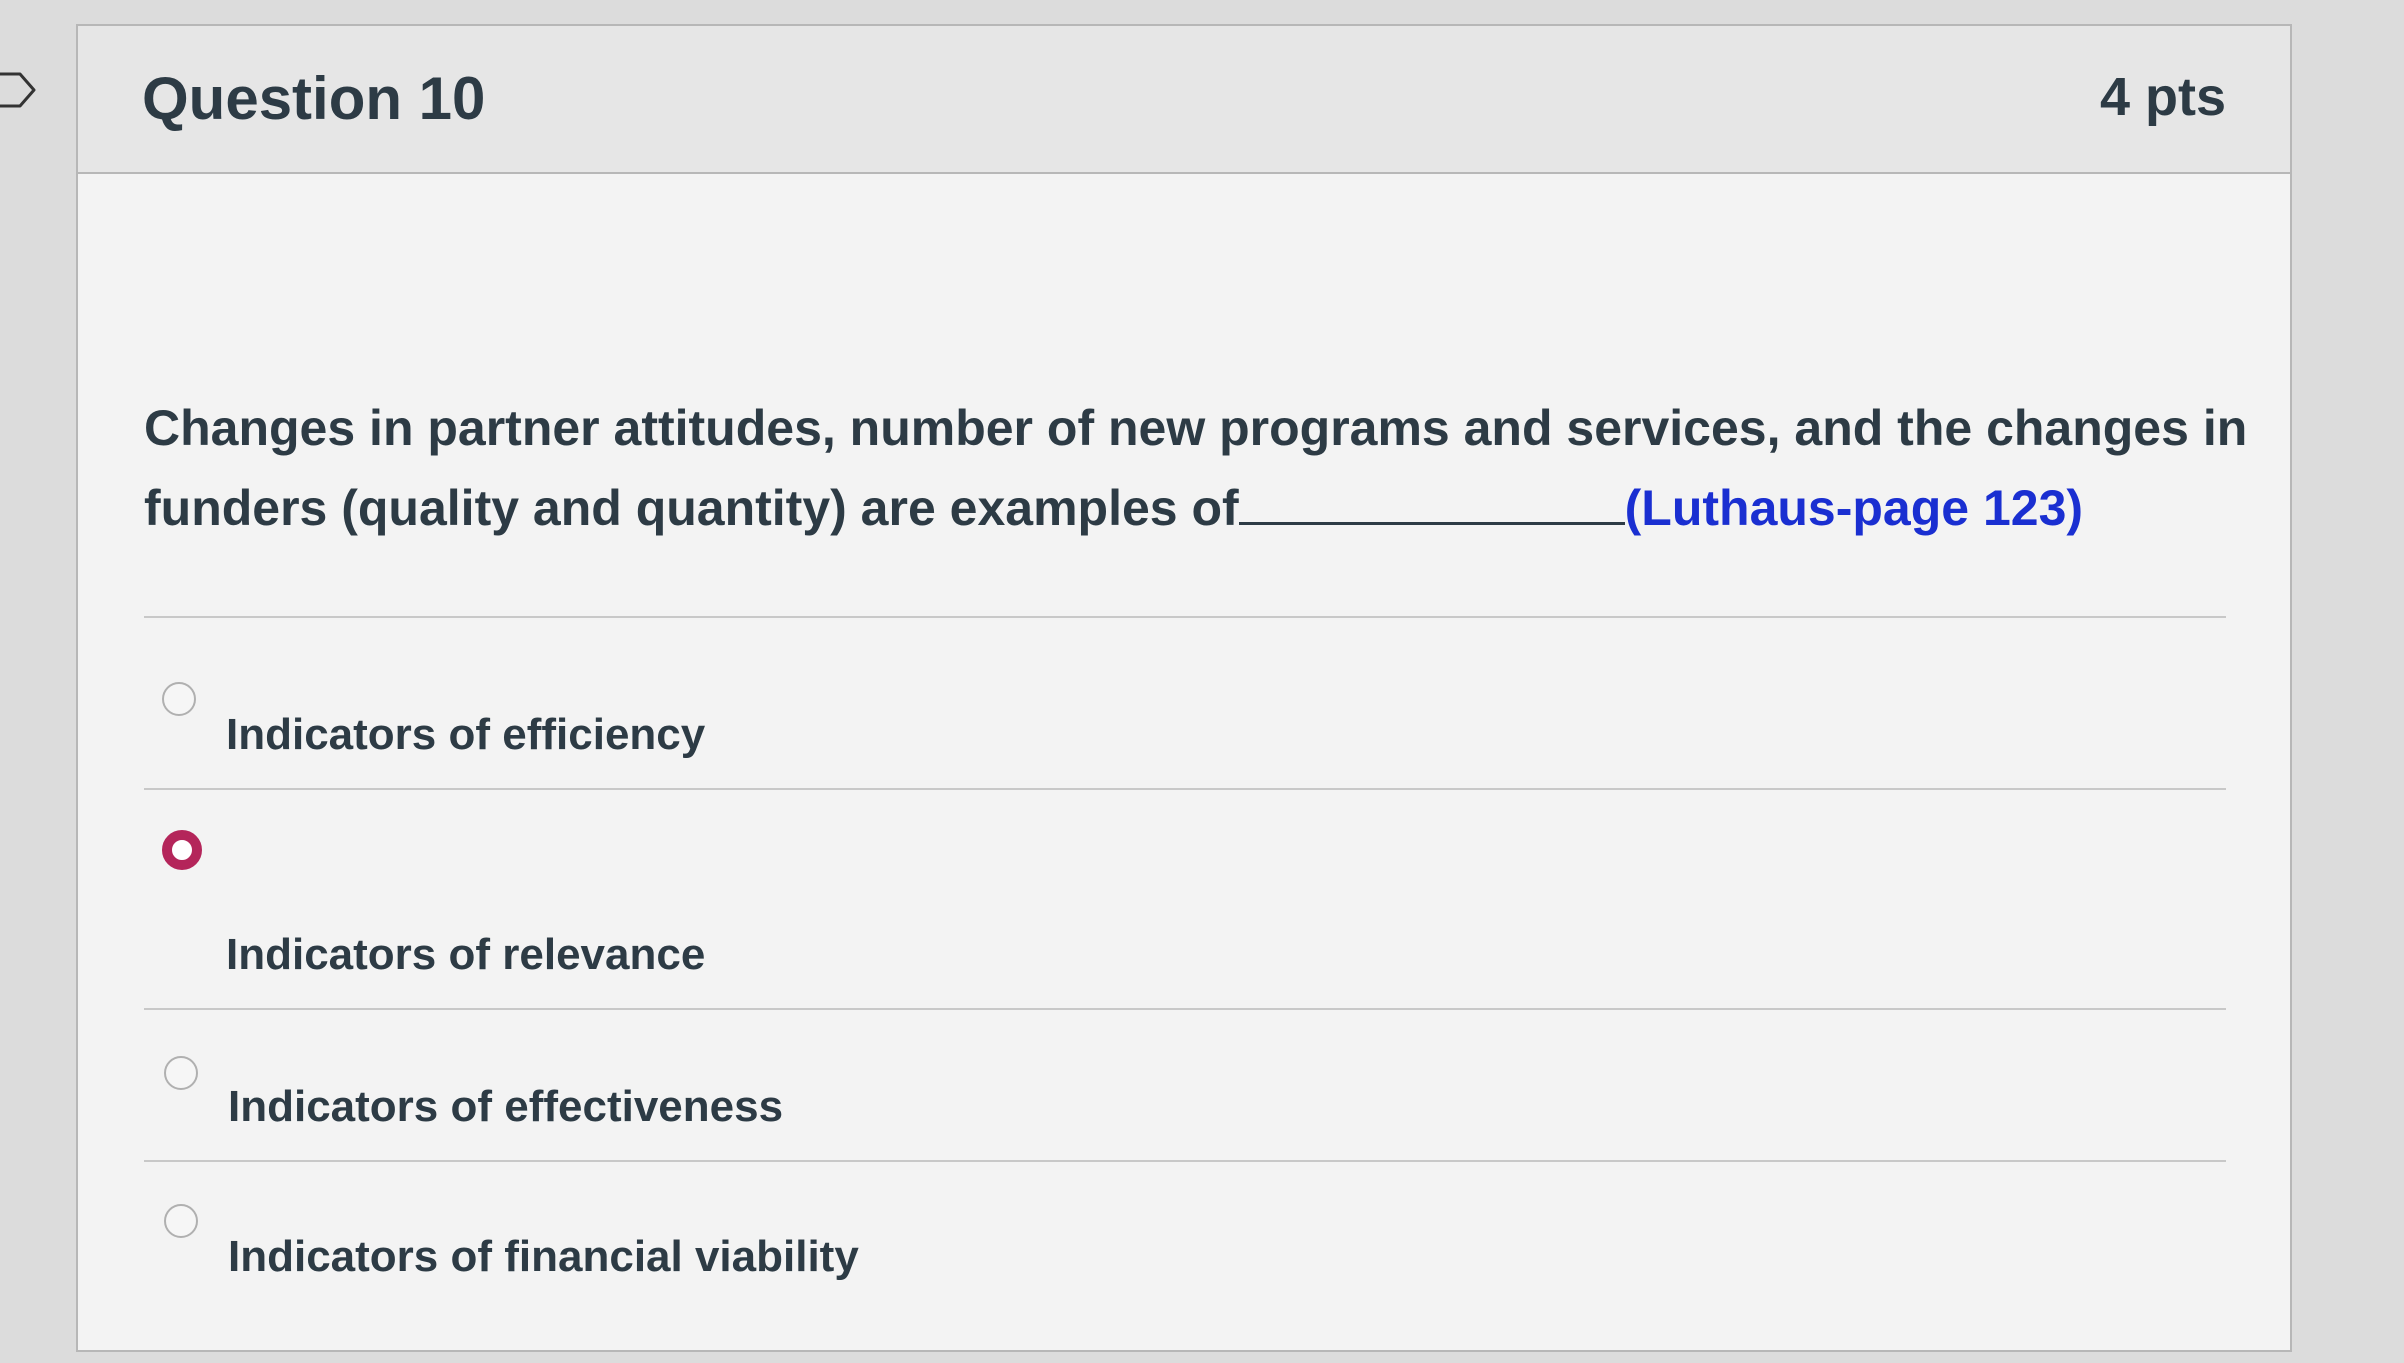 This screenshot has height=1363, width=2404. I want to click on reference-text: (Luthaus-page 123), so click(1854, 508).